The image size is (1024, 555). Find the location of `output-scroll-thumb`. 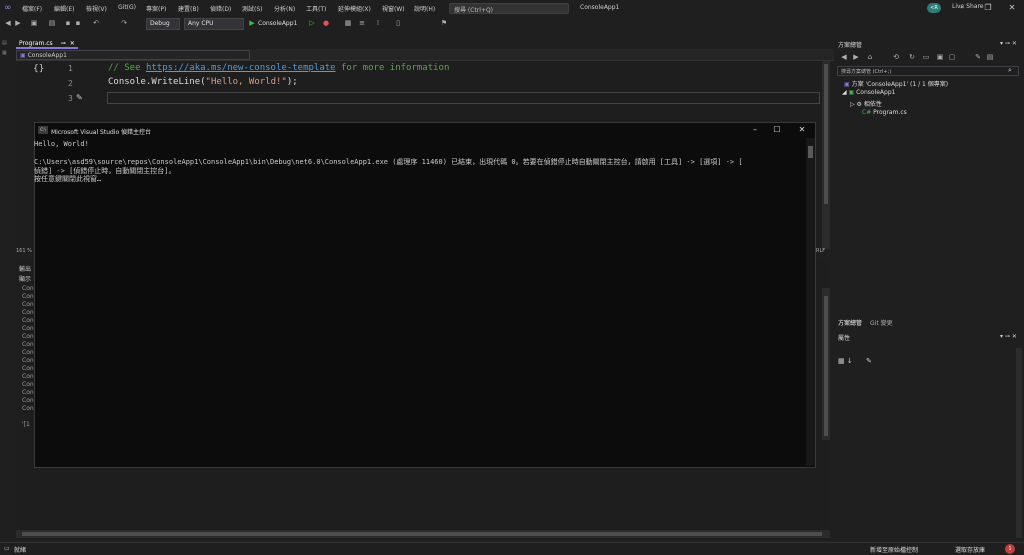

output-scroll-thumb is located at coordinates (826, 366).